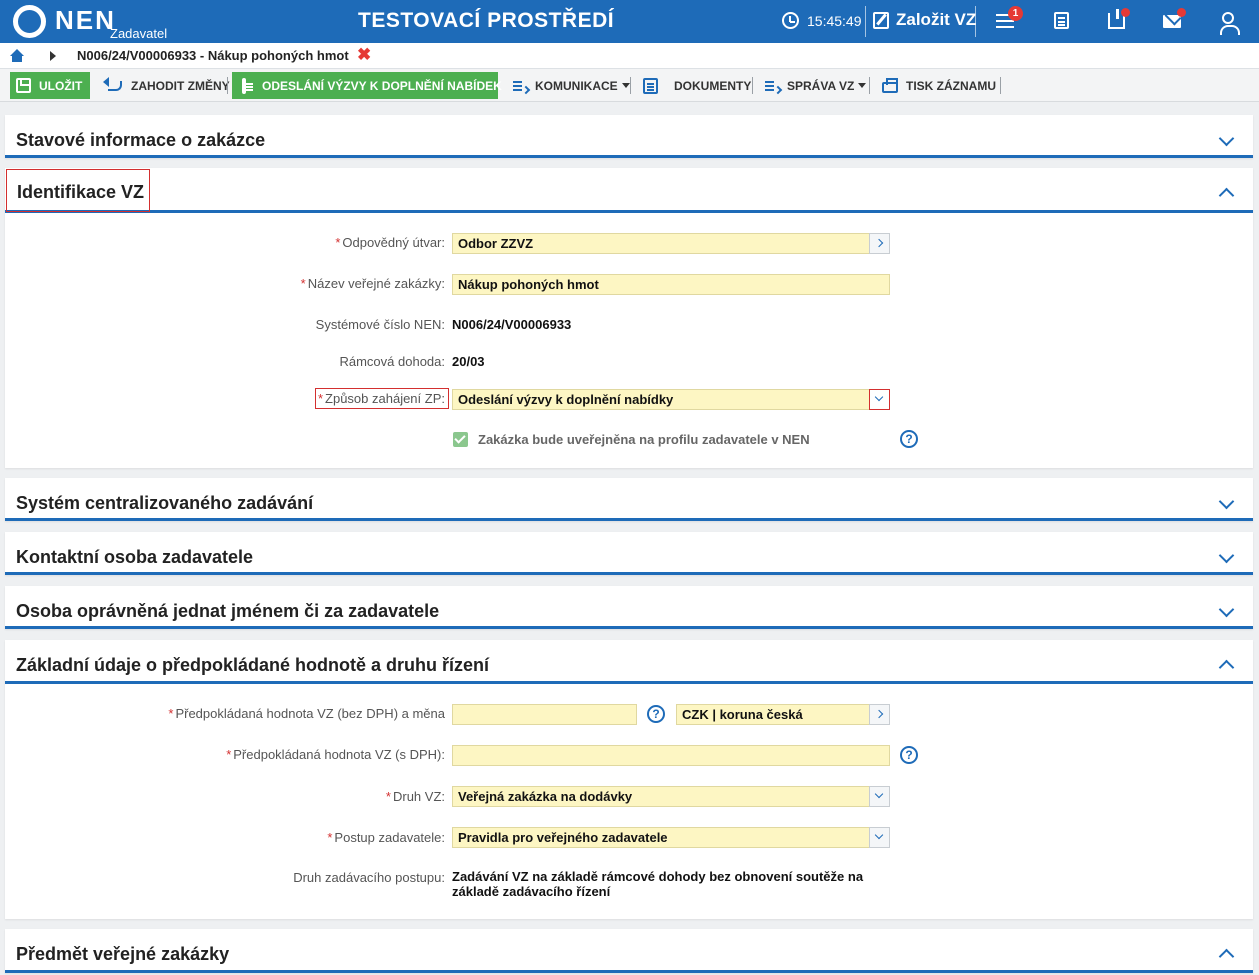  I want to click on type-label: * Druh VZ:, so click(415, 796).